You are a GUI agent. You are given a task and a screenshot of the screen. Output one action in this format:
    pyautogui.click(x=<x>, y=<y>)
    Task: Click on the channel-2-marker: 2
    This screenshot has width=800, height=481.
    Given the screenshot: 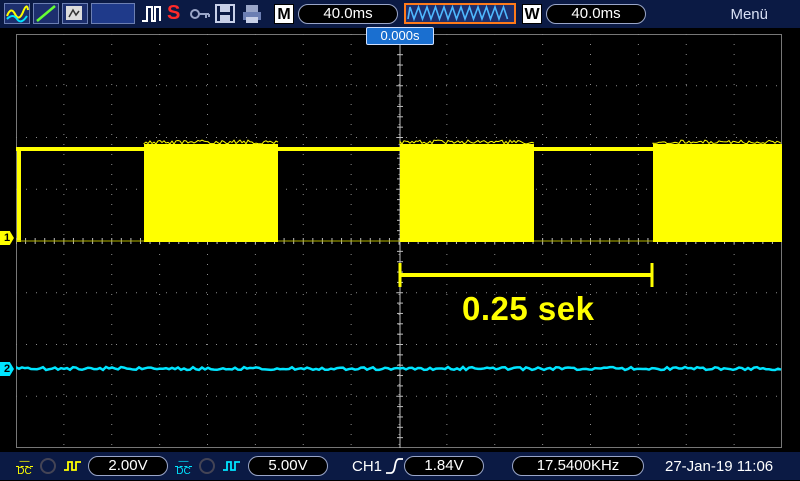 What is the action you would take?
    pyautogui.click(x=7, y=369)
    